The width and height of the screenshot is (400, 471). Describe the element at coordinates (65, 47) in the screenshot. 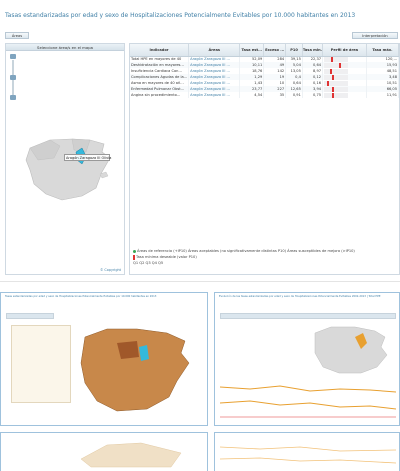

I see `map-panel-header: Seleccione área/s en el mapa` at that location.